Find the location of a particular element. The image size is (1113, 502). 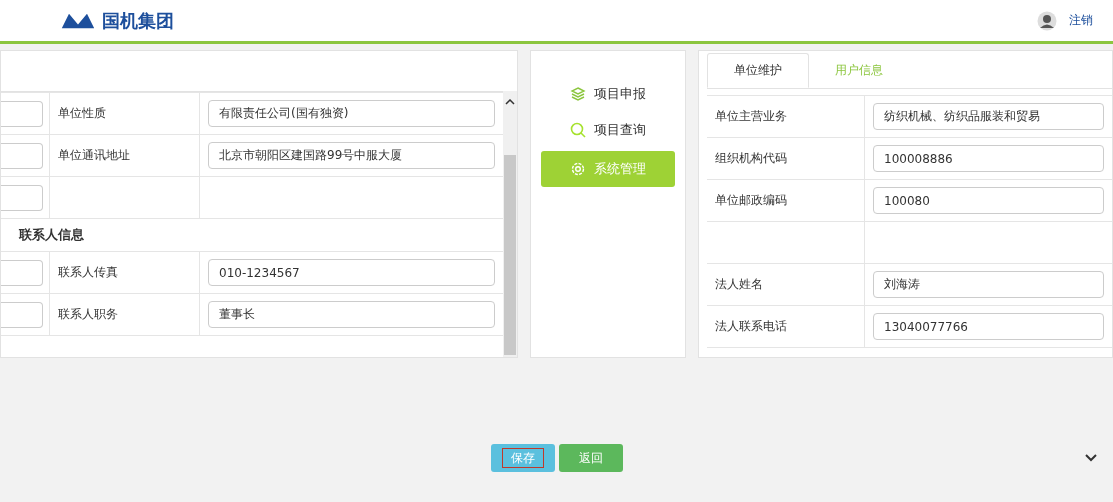

scroll-up-icon is located at coordinates (510, 102).